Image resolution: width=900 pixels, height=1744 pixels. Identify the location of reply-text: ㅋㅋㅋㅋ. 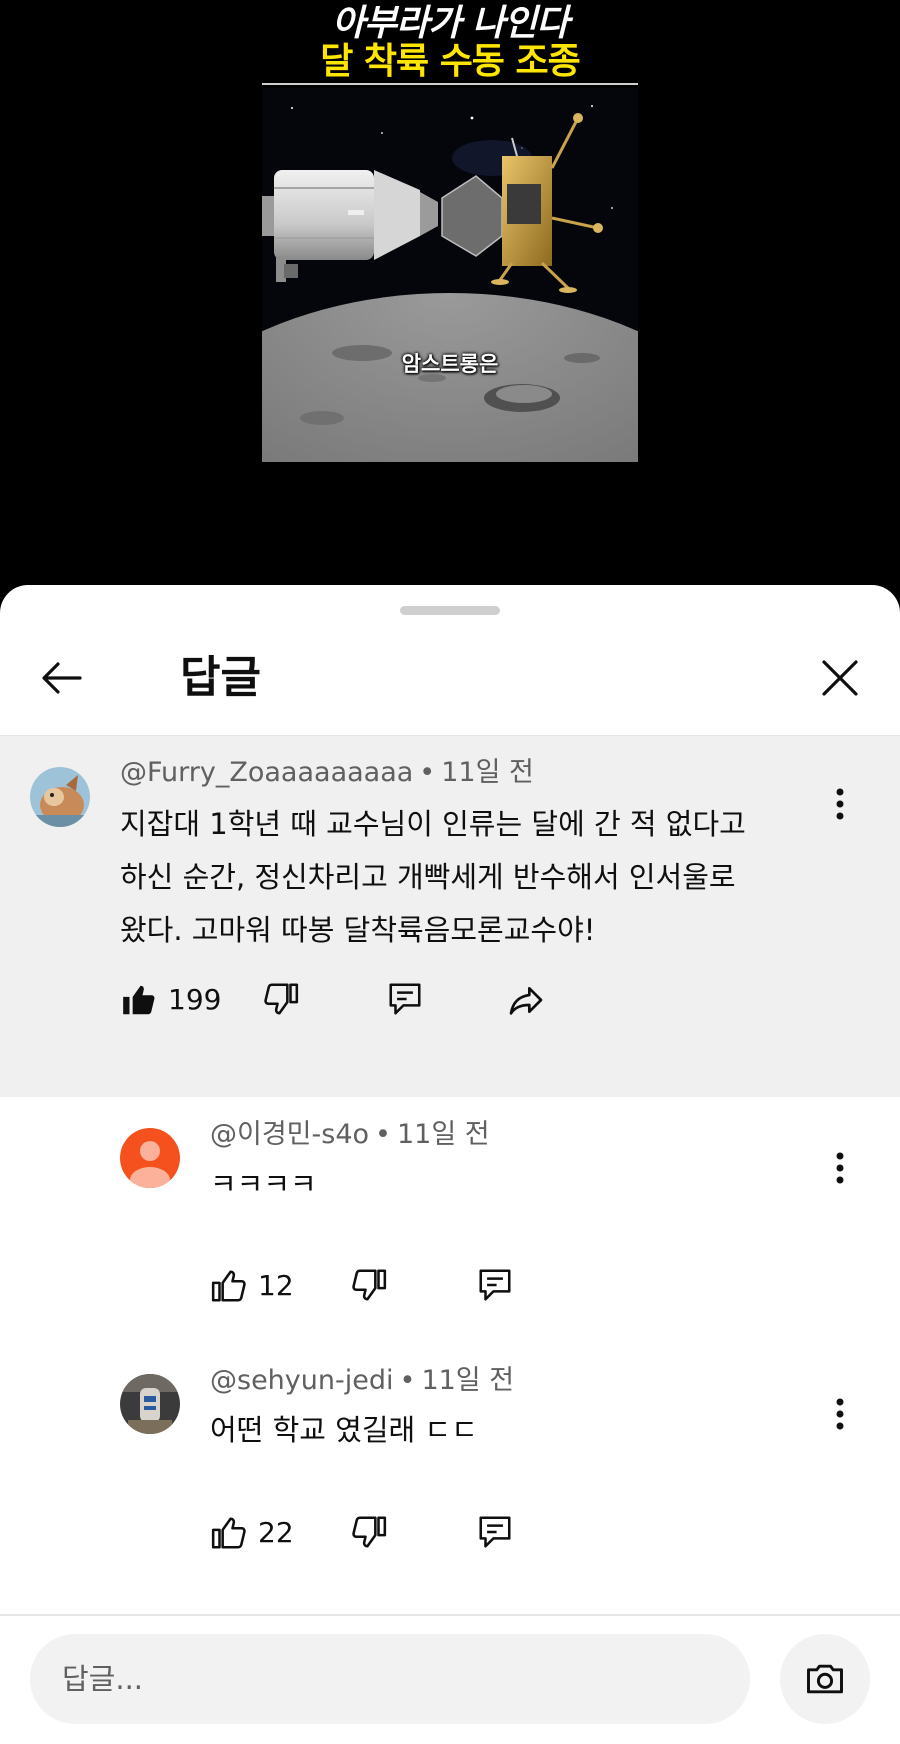
(263, 1184).